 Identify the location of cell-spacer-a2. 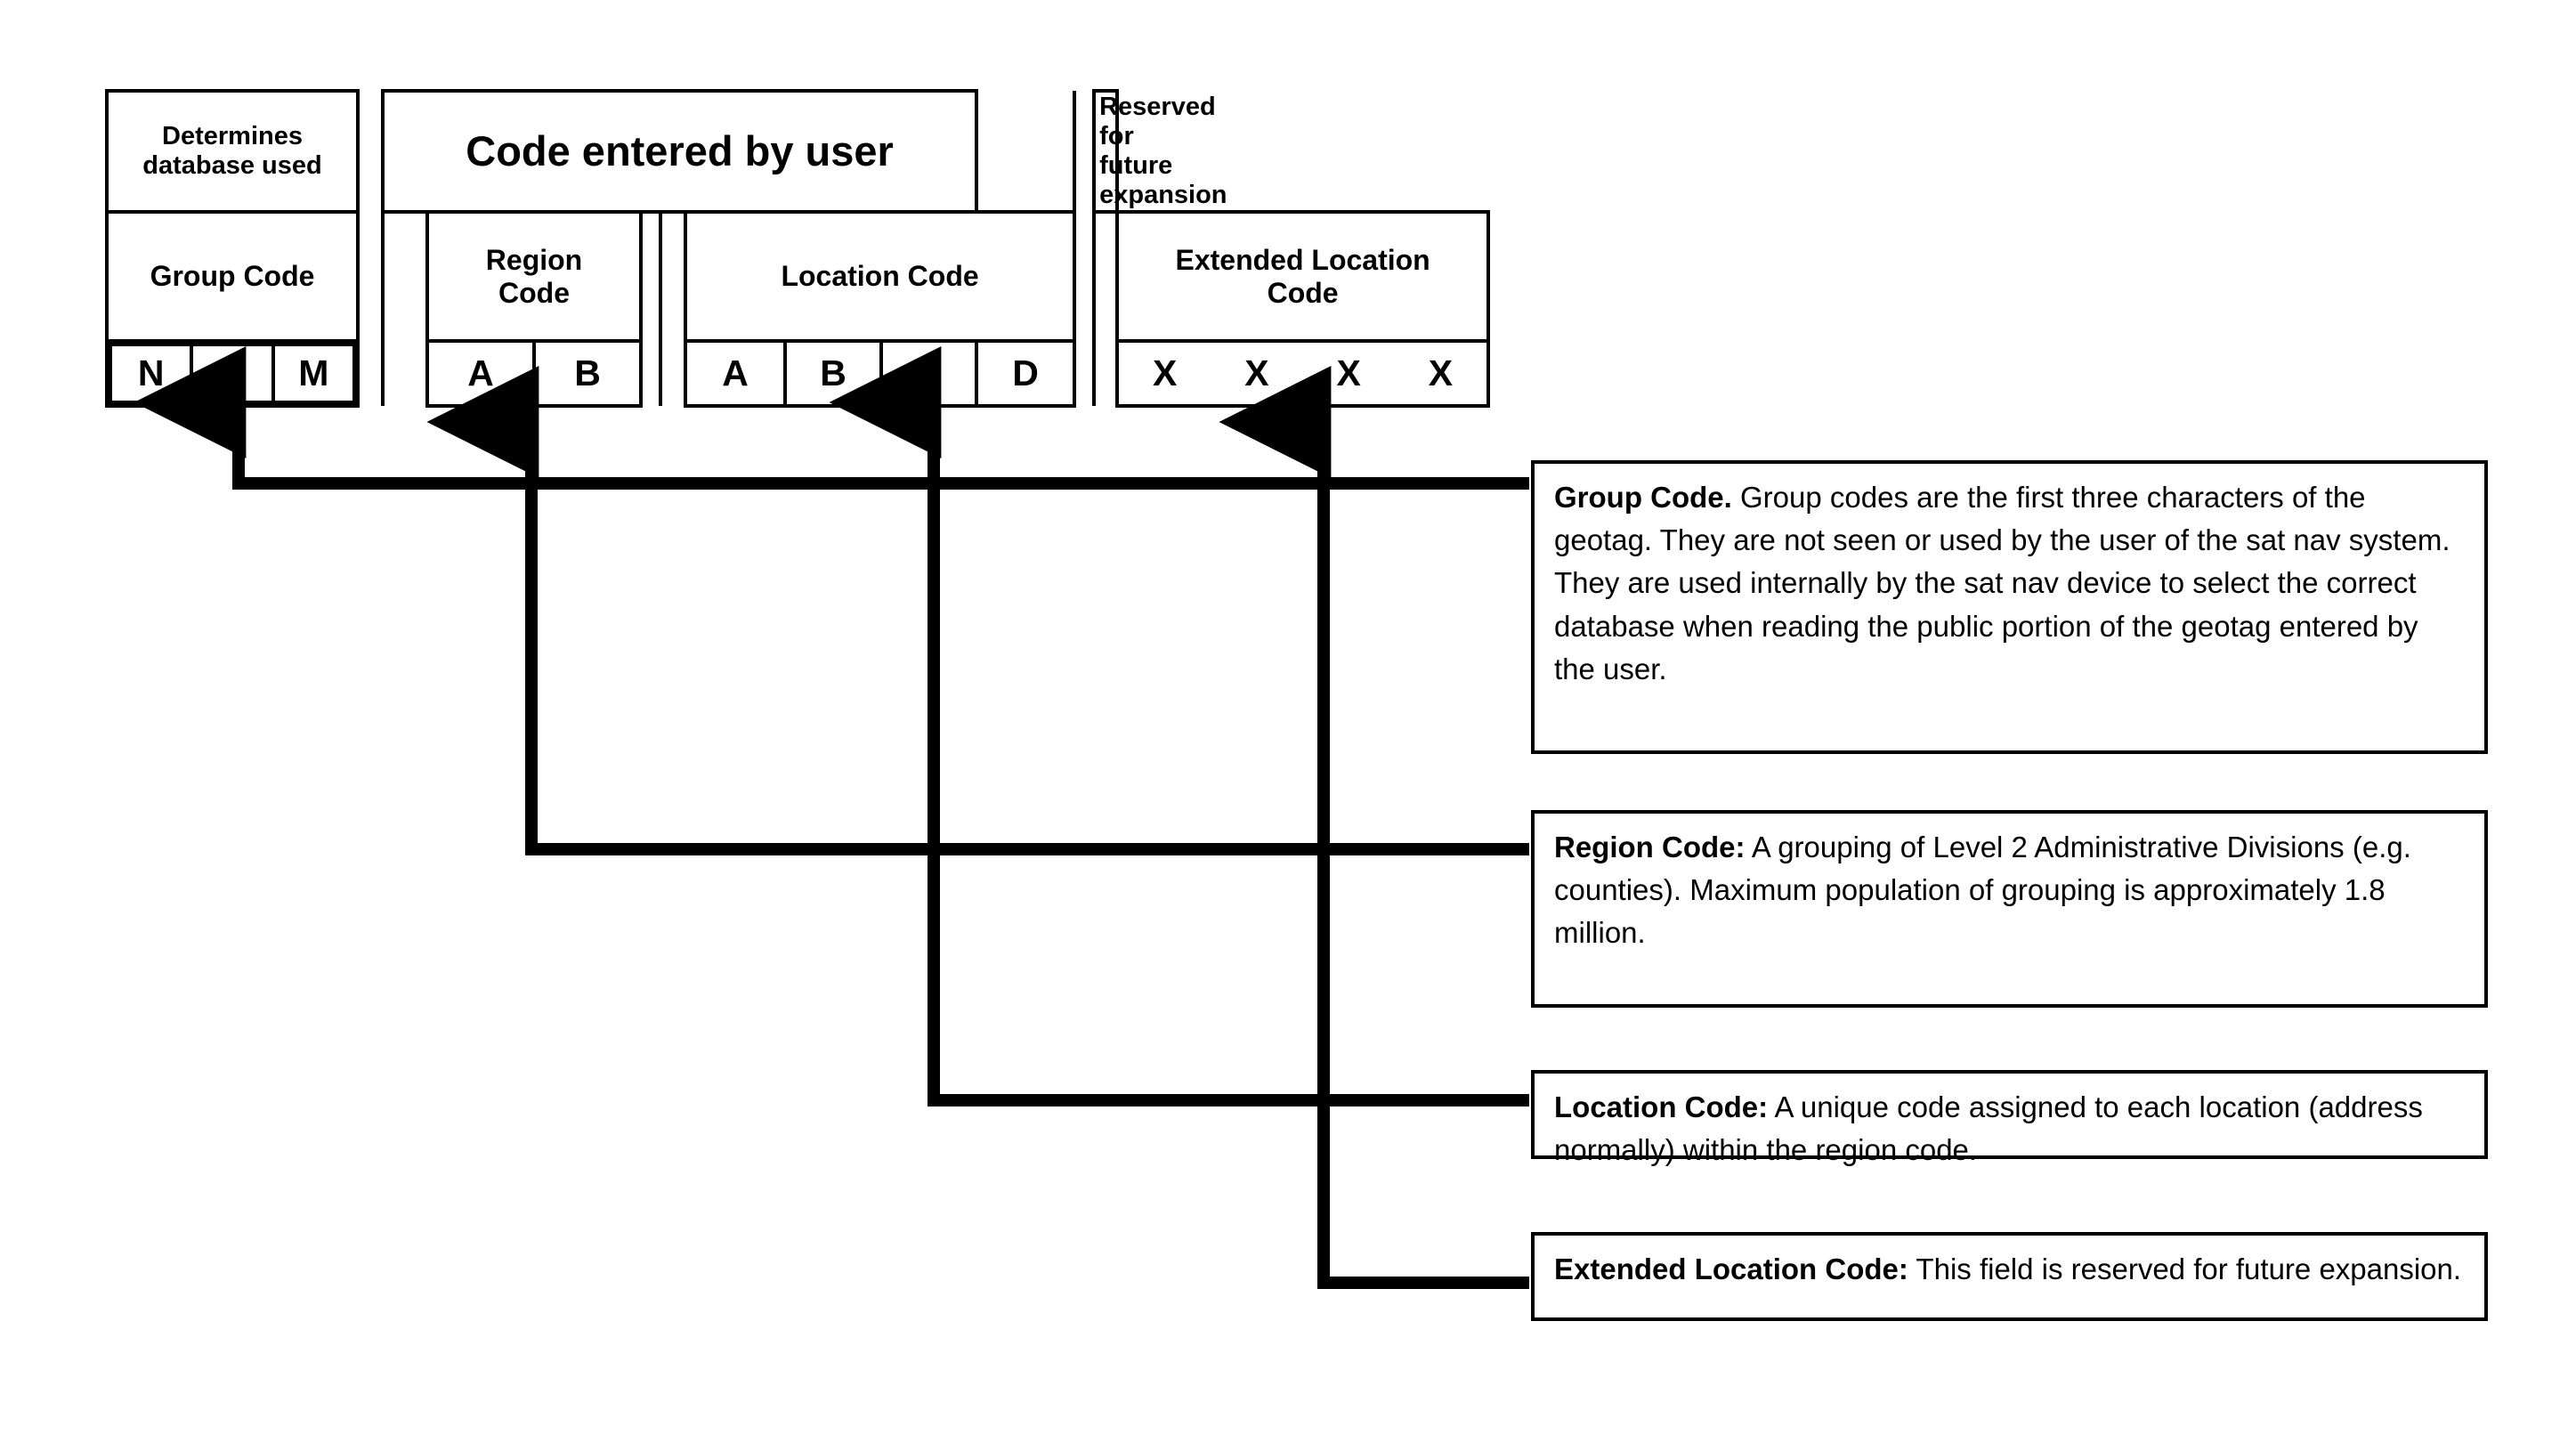
(371, 277).